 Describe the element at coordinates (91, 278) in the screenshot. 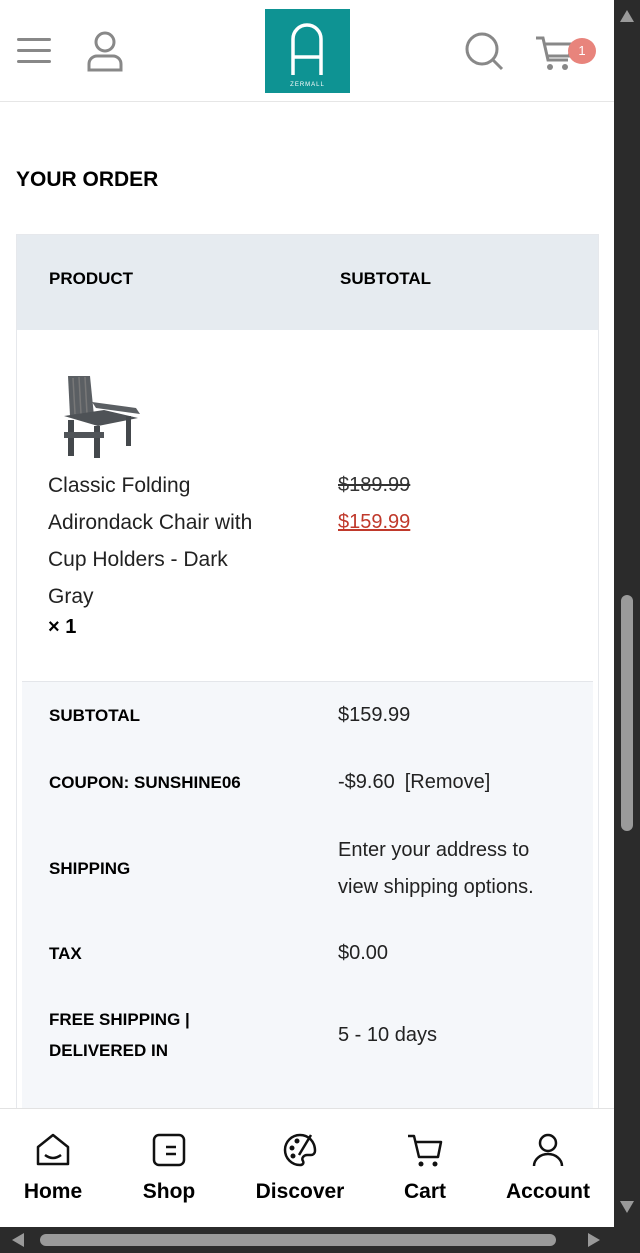

I see `column-header-product: PRODUCT` at that location.